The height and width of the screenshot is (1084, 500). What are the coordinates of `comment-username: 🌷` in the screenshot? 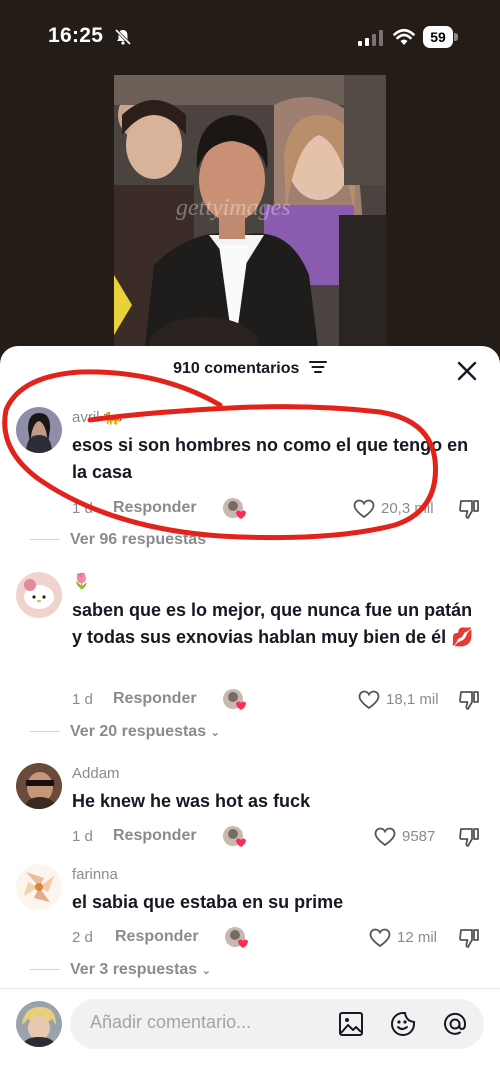 It's located at (81, 581).